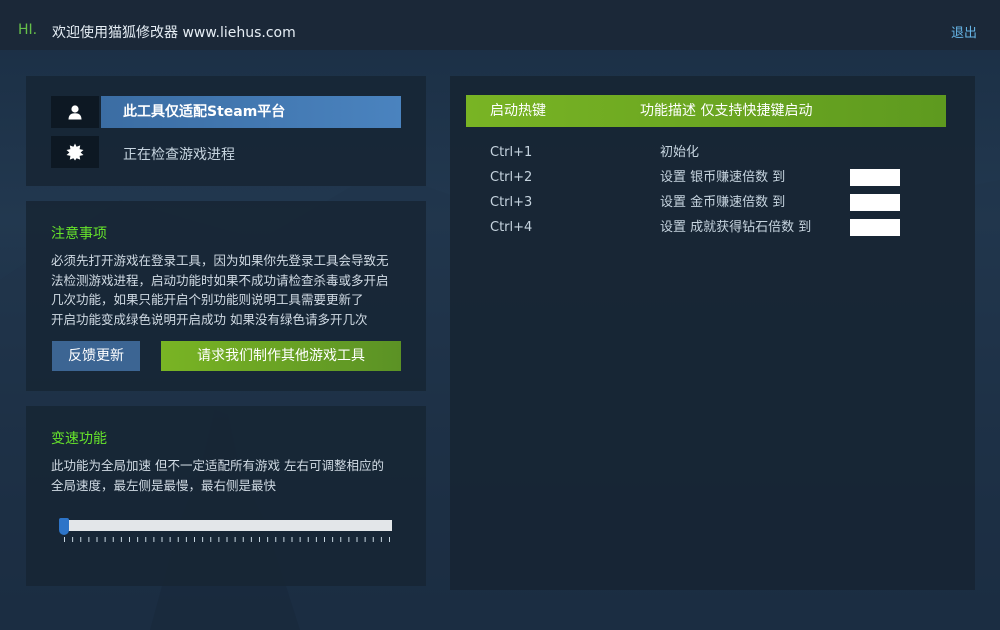 The height and width of the screenshot is (630, 1000). I want to click on request-tools-button: 请求我们制作其他游戏工具, so click(281, 356).